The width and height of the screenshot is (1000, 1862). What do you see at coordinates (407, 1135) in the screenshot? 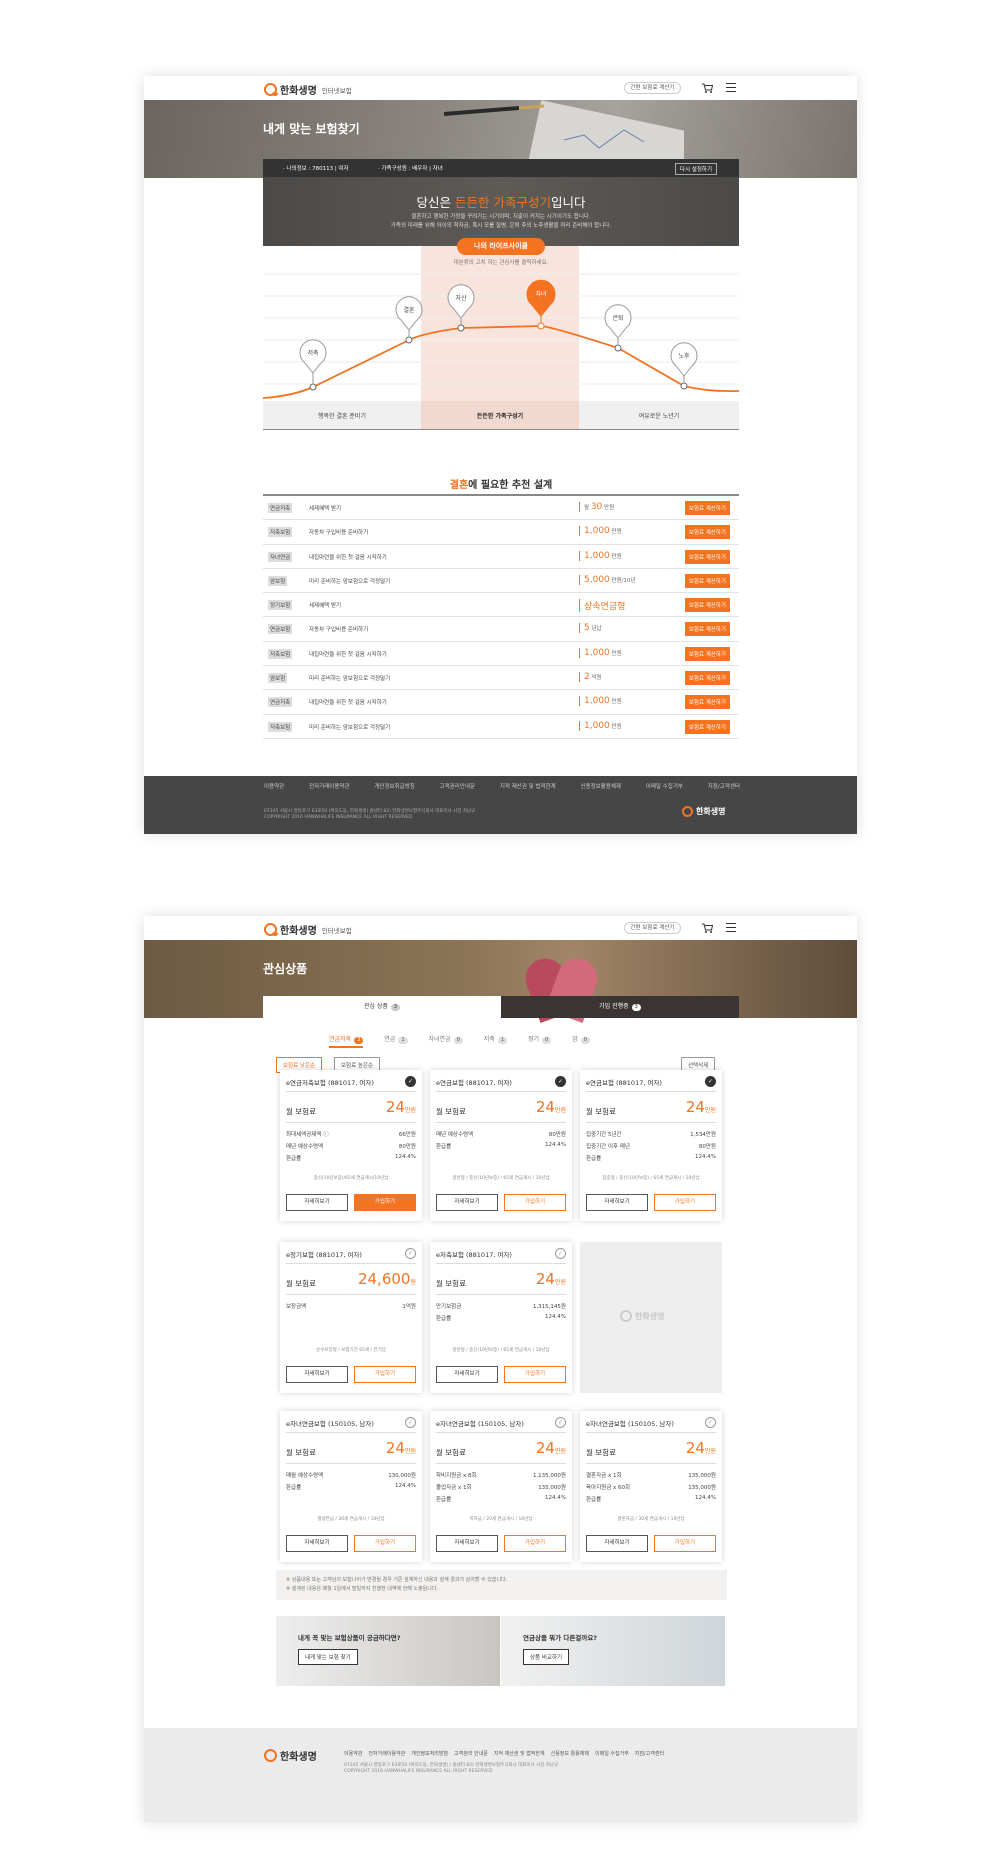
I see `detail-value: 66만원` at bounding box center [407, 1135].